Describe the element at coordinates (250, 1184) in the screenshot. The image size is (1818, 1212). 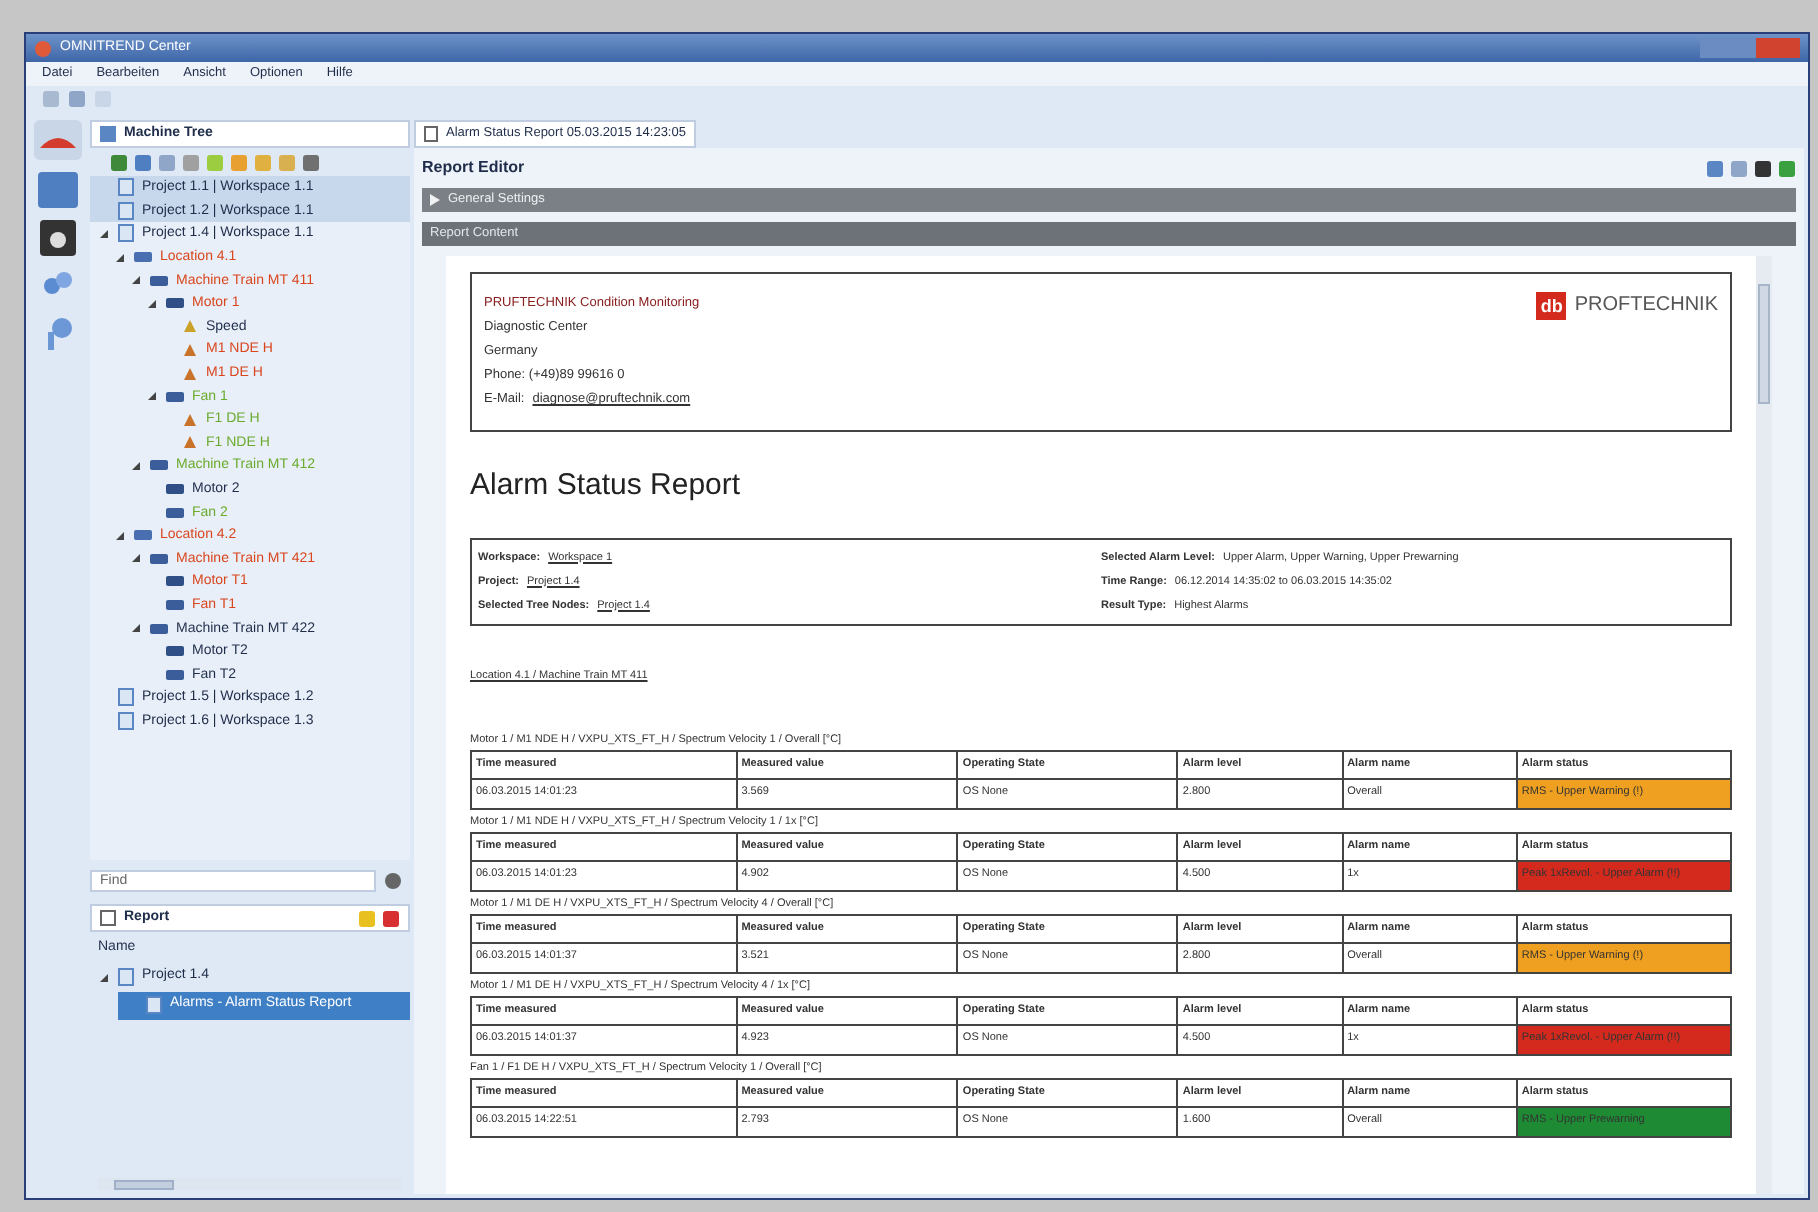
I see `horizontal-scrollbar` at that location.